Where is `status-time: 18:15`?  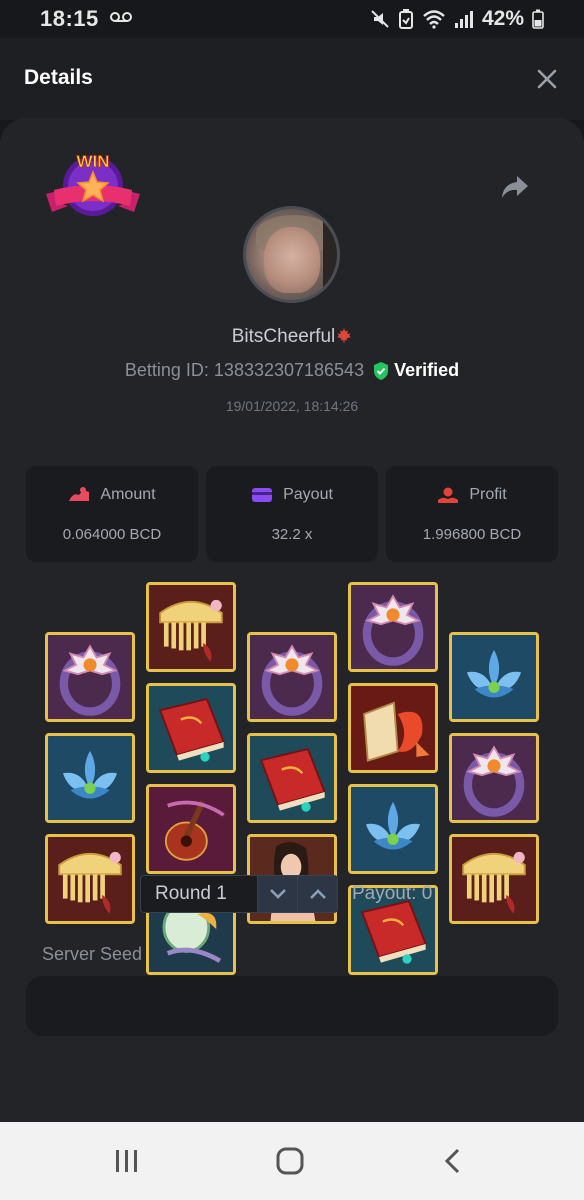
status-time: 18:15 is located at coordinates (69, 18).